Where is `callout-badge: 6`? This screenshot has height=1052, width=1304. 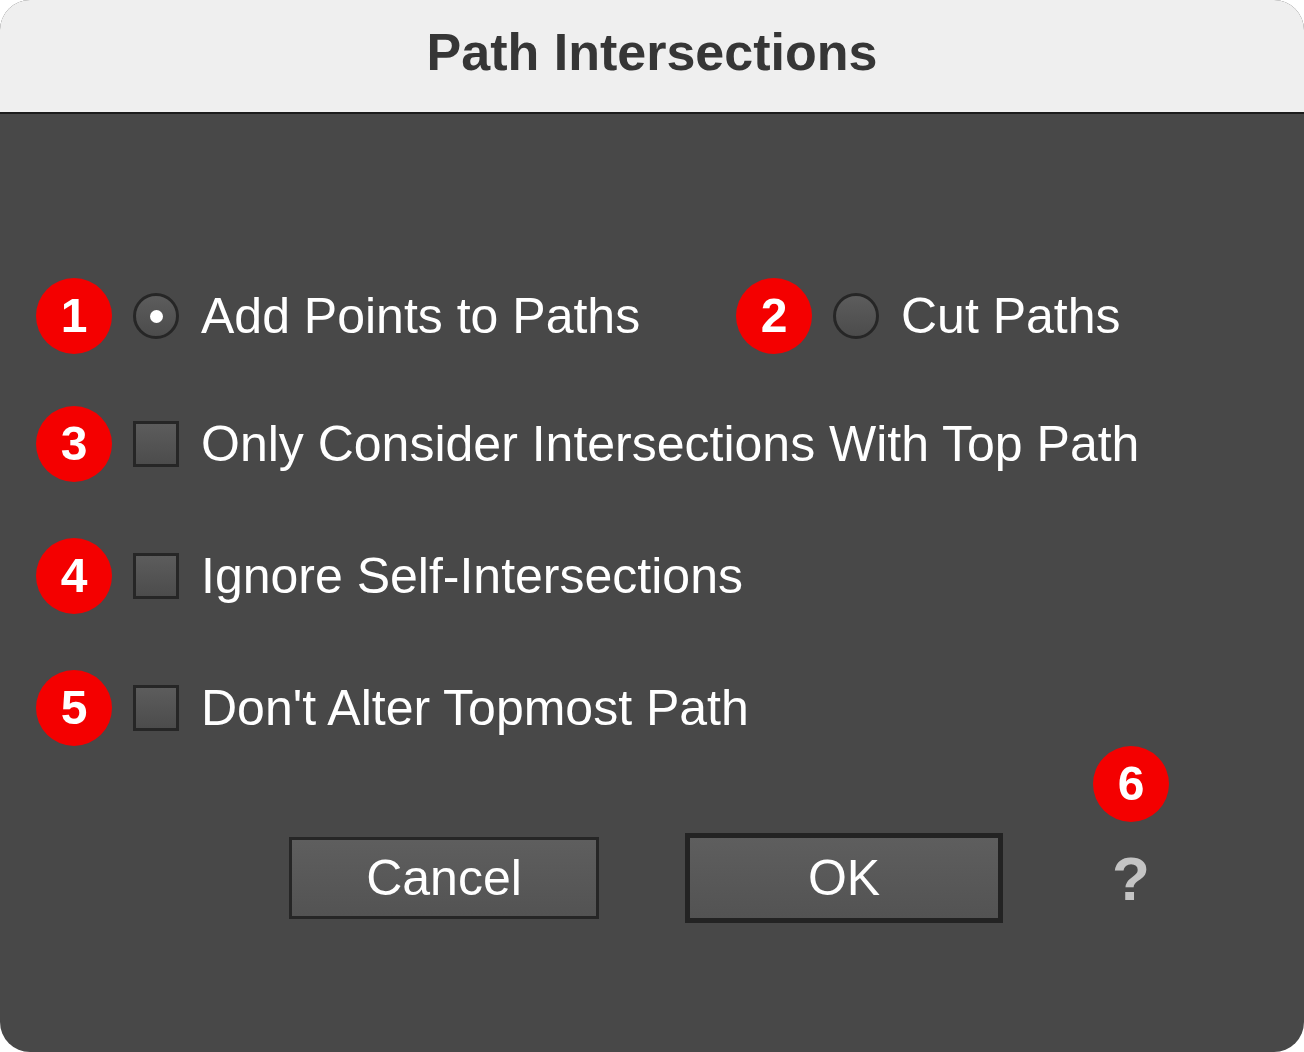 callout-badge: 6 is located at coordinates (1131, 784).